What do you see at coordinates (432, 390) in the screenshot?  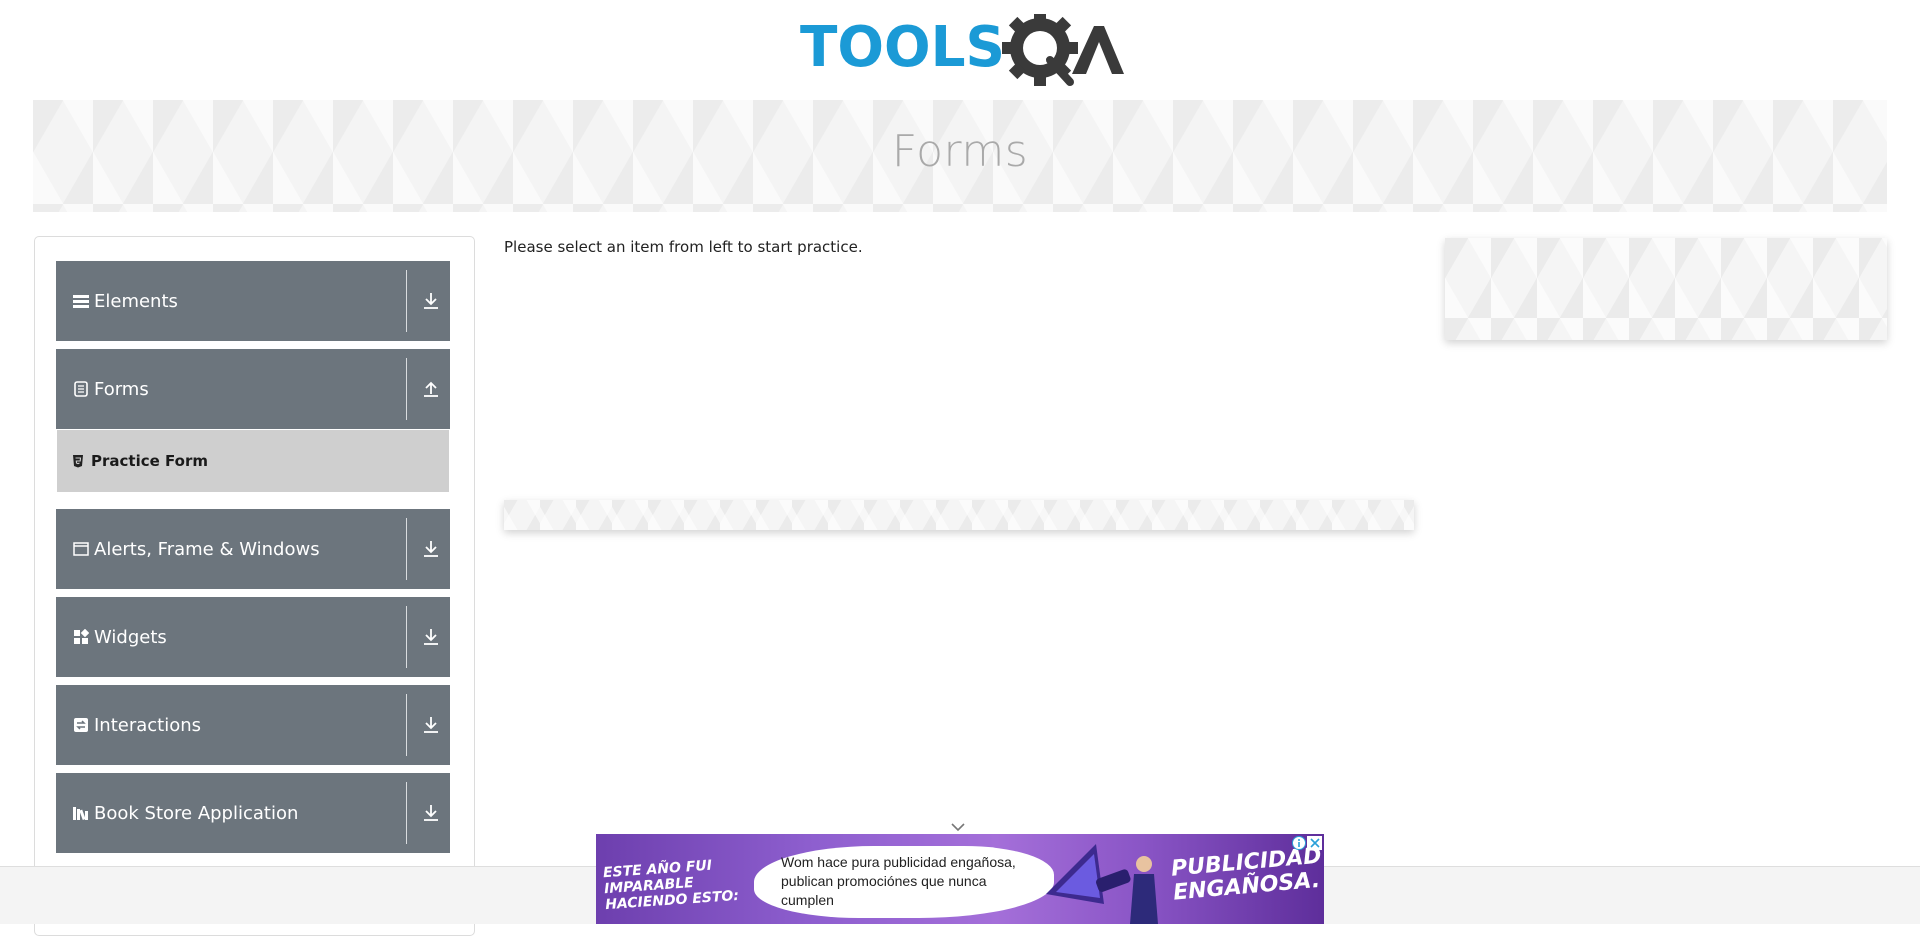 I see `upload-icon` at bounding box center [432, 390].